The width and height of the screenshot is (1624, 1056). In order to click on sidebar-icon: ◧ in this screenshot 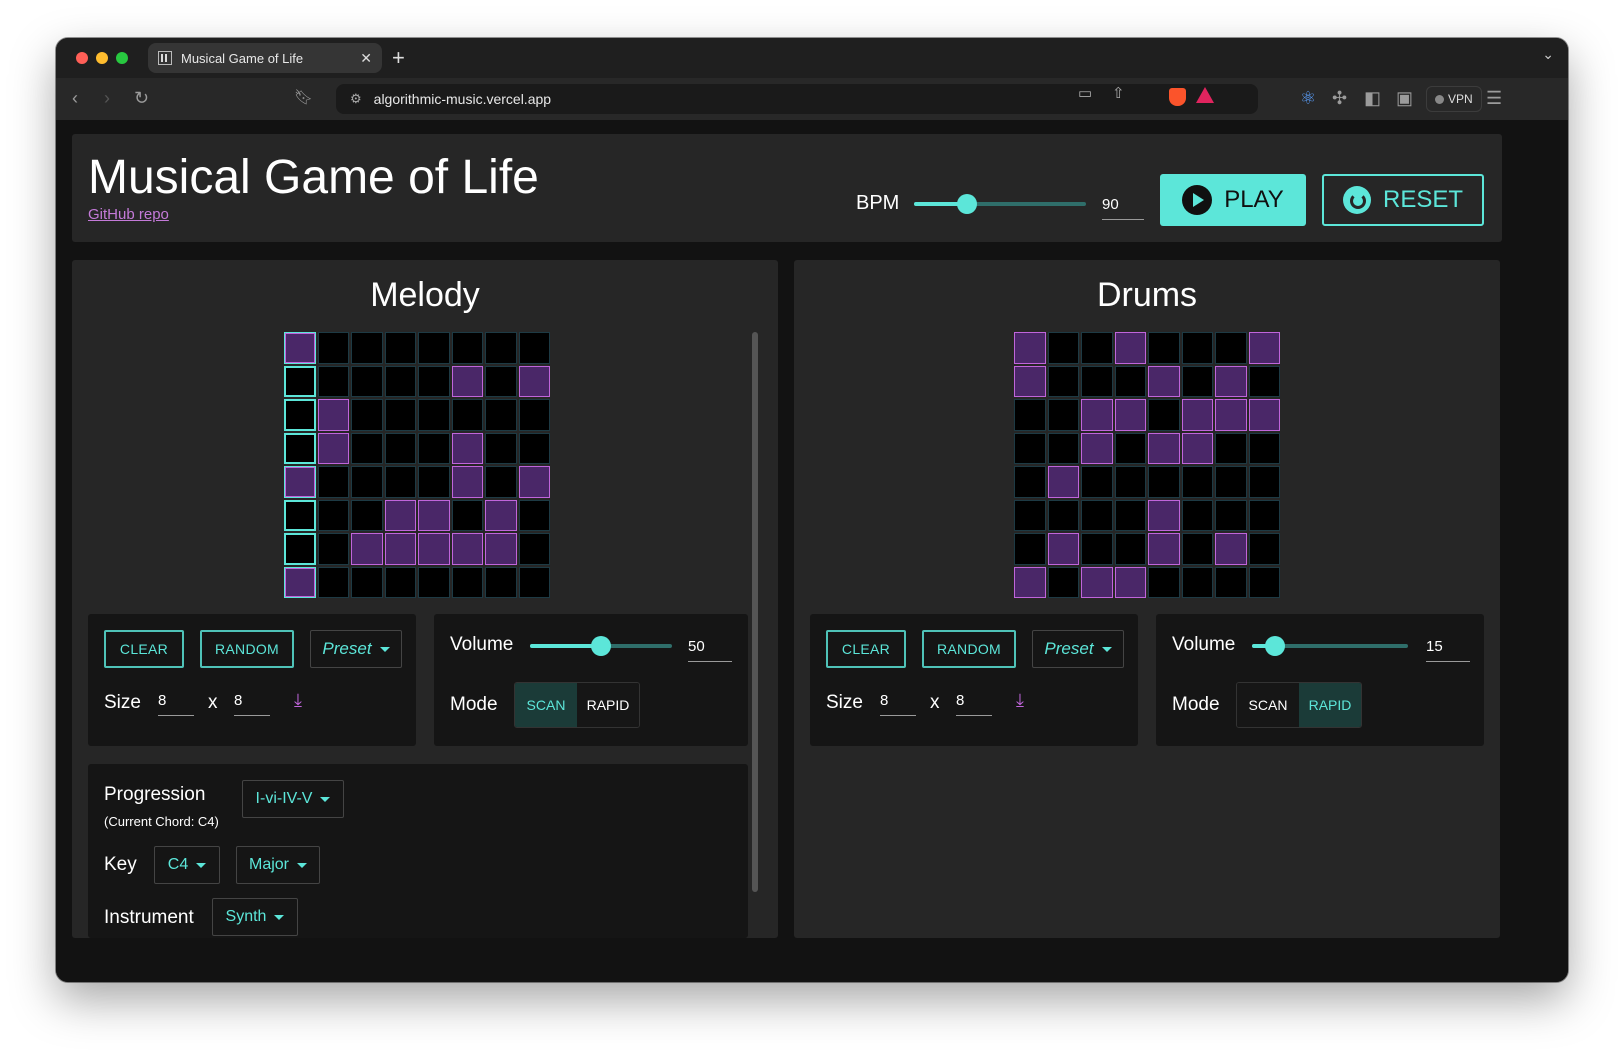, I will do `click(1372, 98)`.